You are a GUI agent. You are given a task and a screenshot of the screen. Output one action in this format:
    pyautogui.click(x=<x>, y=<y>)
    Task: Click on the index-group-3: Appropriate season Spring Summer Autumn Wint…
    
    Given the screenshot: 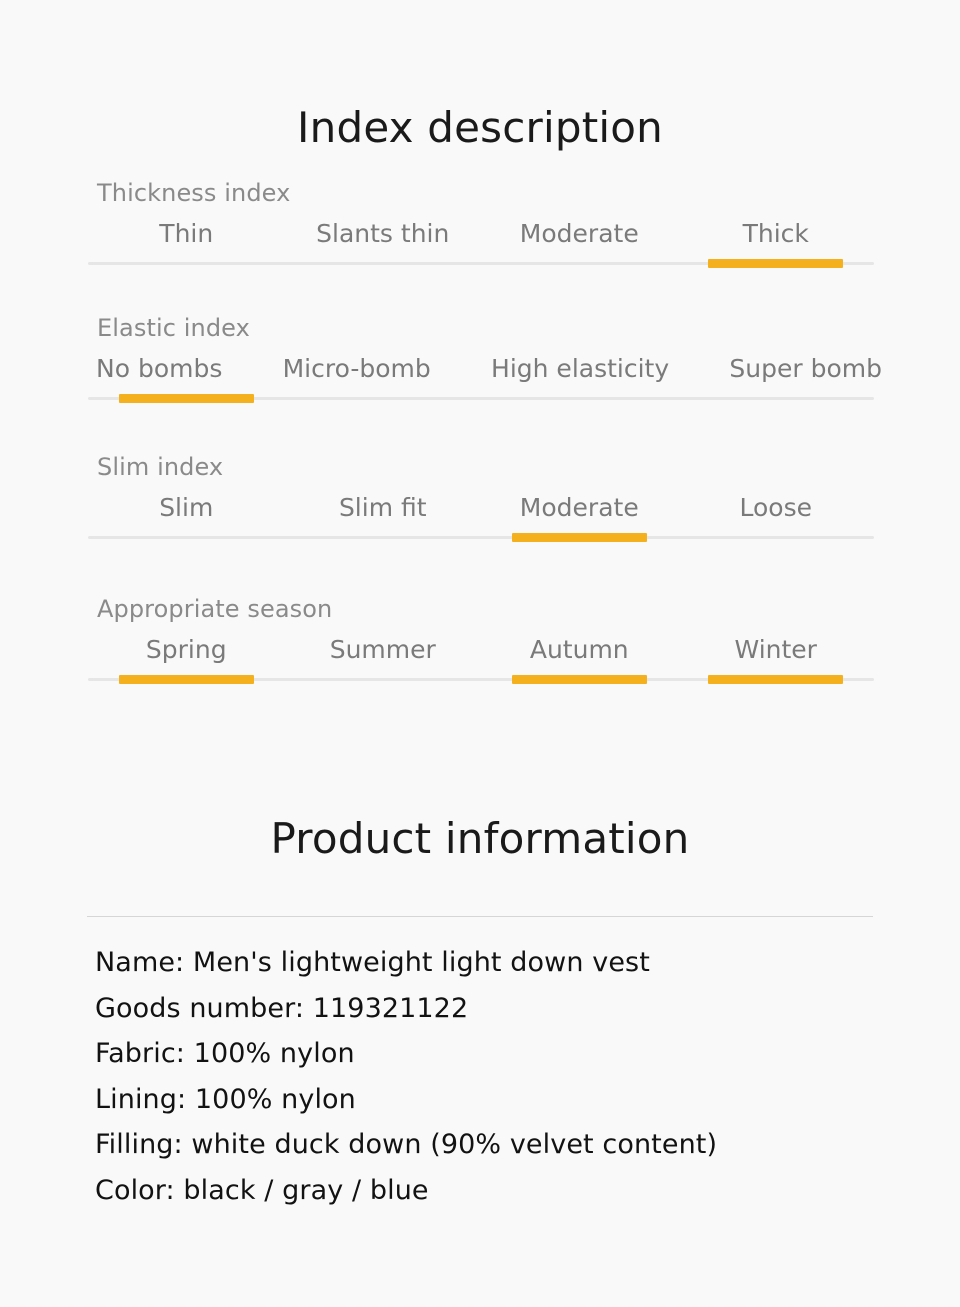 What is the action you would take?
    pyautogui.click(x=481, y=639)
    